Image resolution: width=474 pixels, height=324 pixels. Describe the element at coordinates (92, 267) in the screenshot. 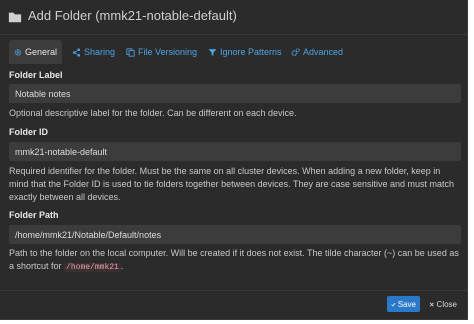

I see `home-path-code: /home/mmk21` at that location.